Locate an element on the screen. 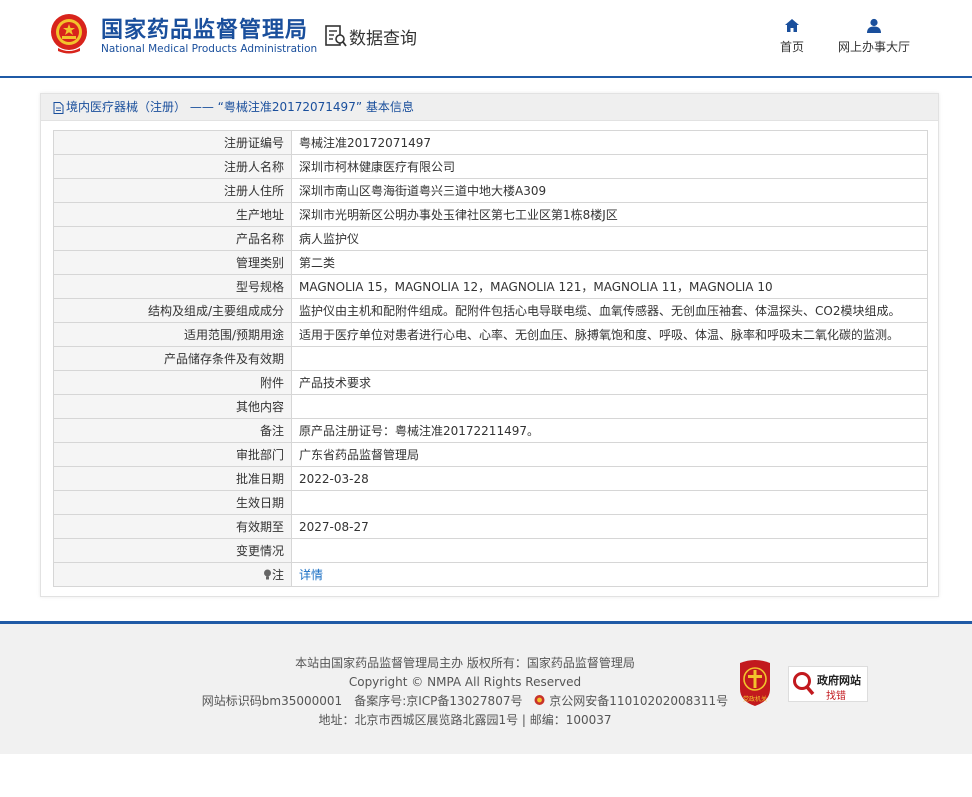 The image size is (972, 797). brand-title-cn: 国家药品监督管理局 is located at coordinates (204, 28).